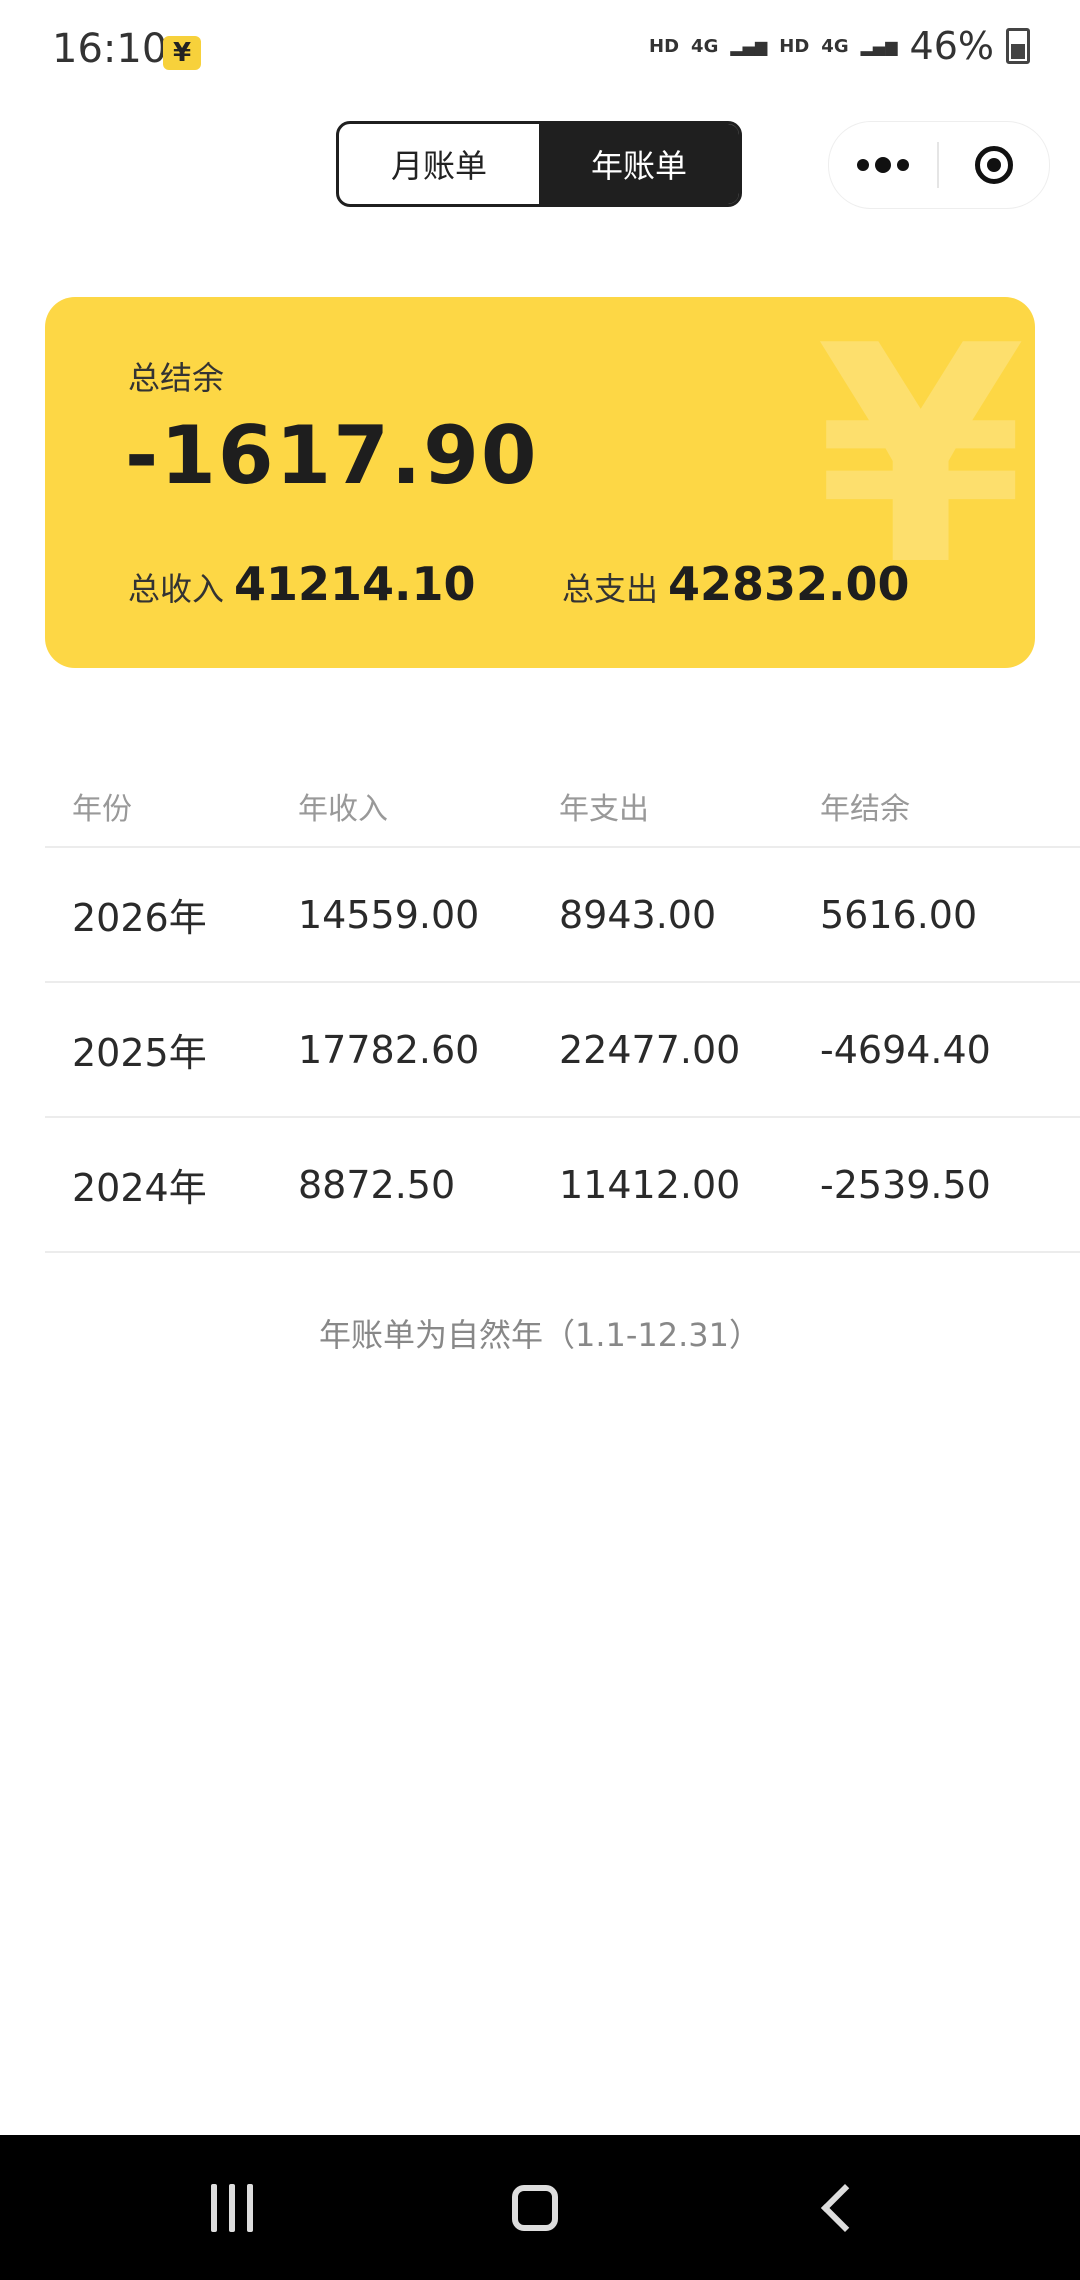 This screenshot has width=1080, height=2280. What do you see at coordinates (610, 589) in the screenshot?
I see `total-expense-label: 总支出` at bounding box center [610, 589].